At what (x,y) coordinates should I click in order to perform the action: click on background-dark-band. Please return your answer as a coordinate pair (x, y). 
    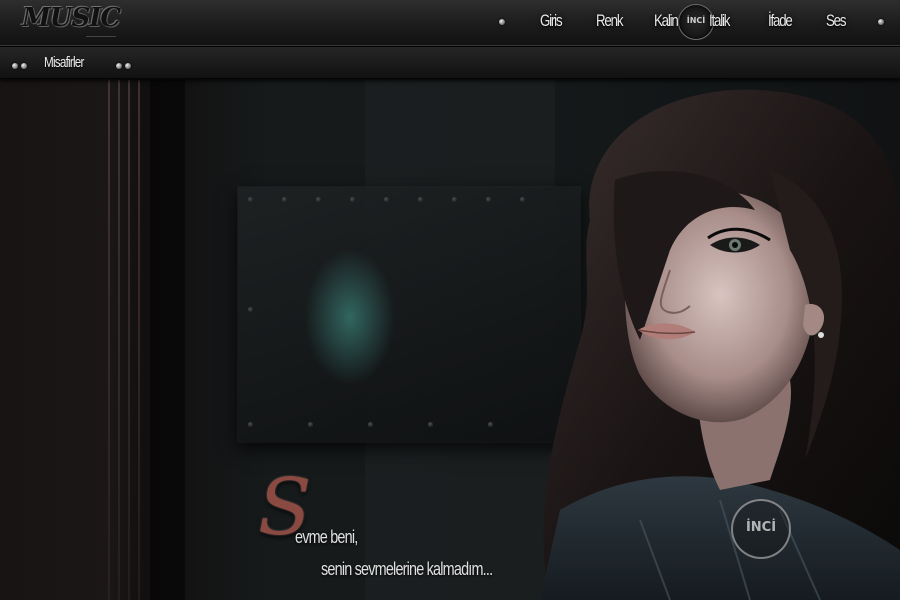
    Looking at the image, I should click on (167, 340).